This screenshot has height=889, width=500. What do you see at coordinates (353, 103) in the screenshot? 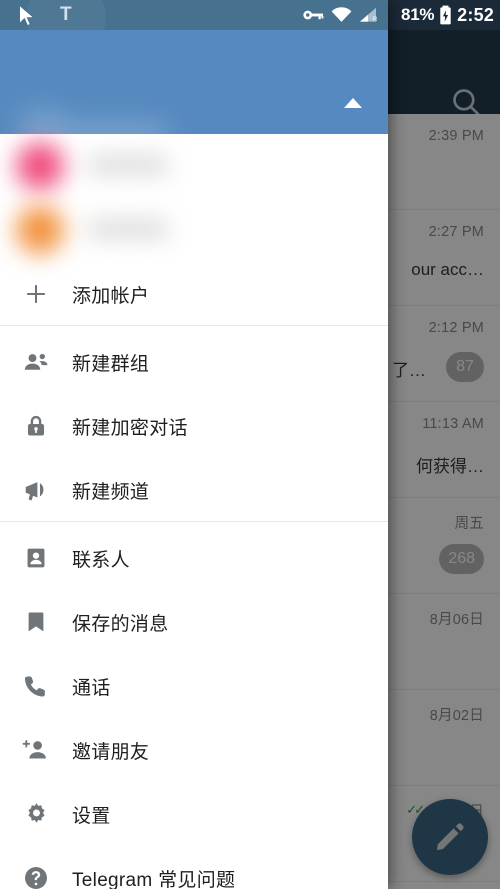
I see `chevron-up-icon` at bounding box center [353, 103].